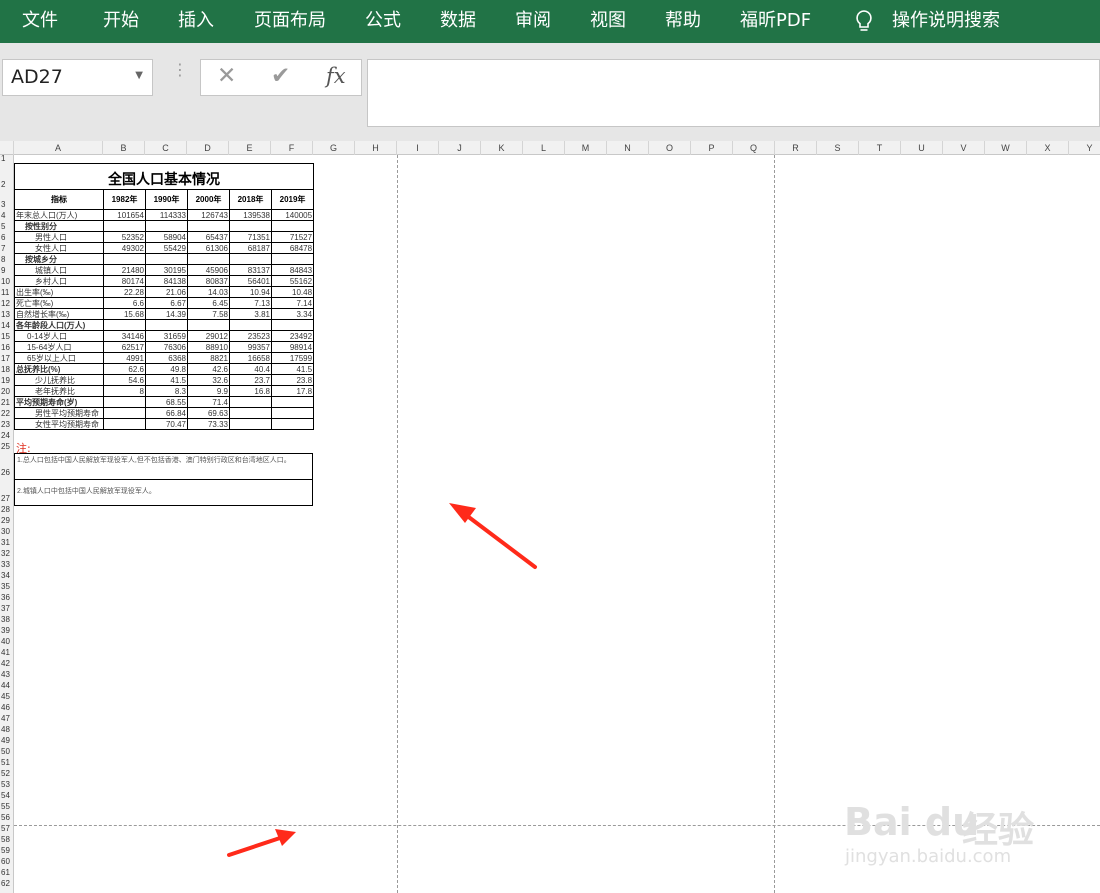 The width and height of the screenshot is (1100, 893). What do you see at coordinates (928, 856) in the screenshot?
I see `watermark-url: jingyan.baidu.com` at bounding box center [928, 856].